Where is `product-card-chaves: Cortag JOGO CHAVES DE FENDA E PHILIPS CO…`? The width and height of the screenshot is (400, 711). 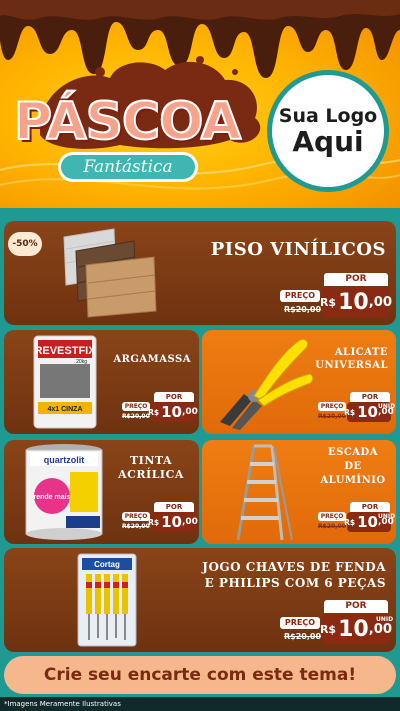 product-card-chaves: Cortag JOGO CHAVES DE FENDA E PHILIPS CO… is located at coordinates (200, 600).